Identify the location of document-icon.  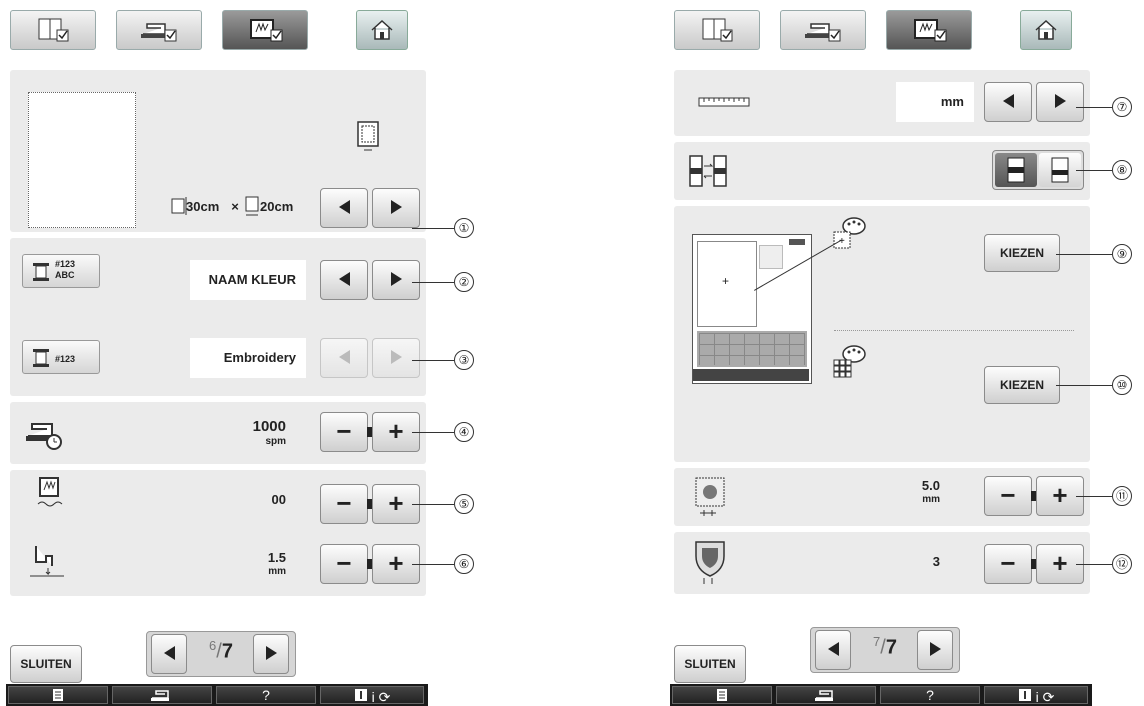
(58, 695).